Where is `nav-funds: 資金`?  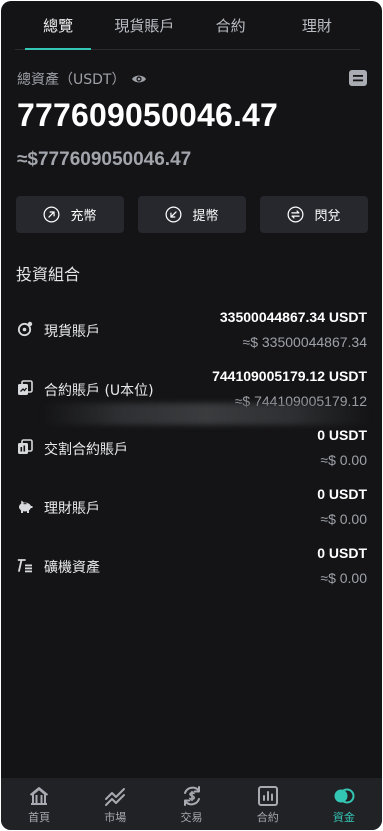
nav-funds: 資金 is located at coordinates (344, 804).